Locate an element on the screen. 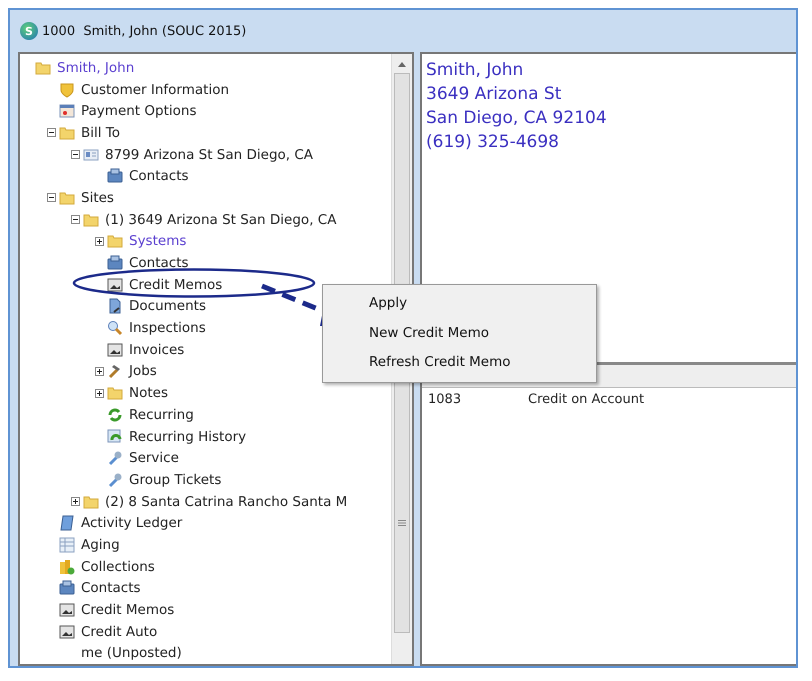 Image resolution: width=812 pixels, height=681 pixels. table-cell: Credit on Account is located at coordinates (586, 399).